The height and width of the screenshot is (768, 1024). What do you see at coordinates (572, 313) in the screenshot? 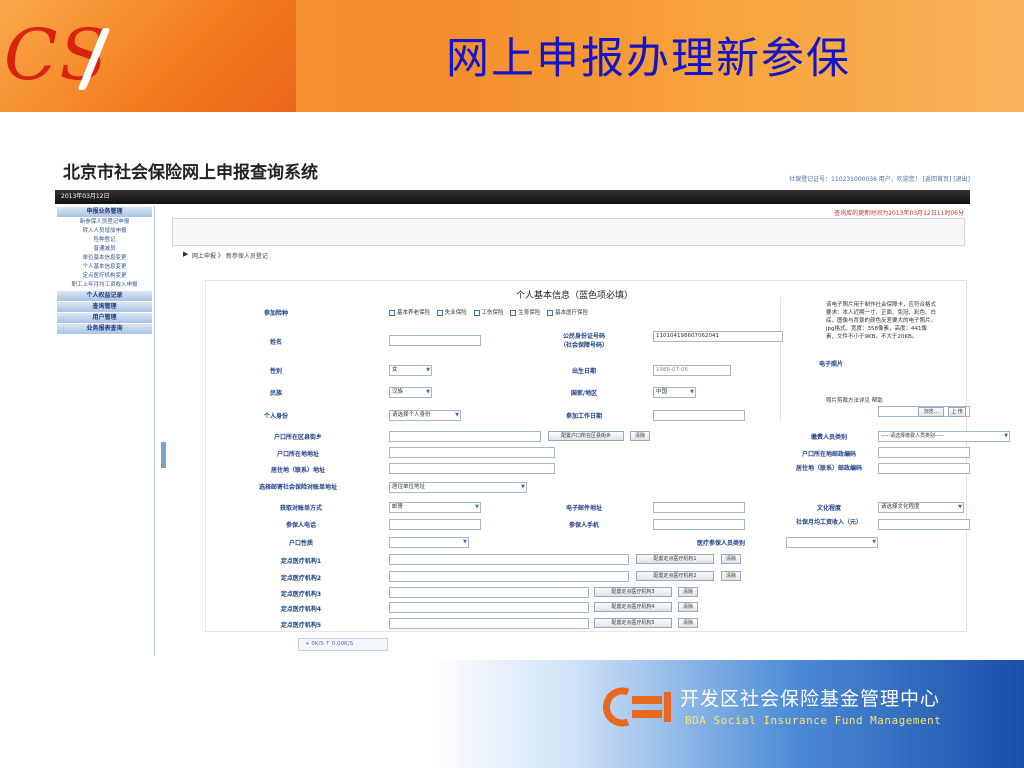
I see `checkbox-label: 基本医疗保险` at bounding box center [572, 313].